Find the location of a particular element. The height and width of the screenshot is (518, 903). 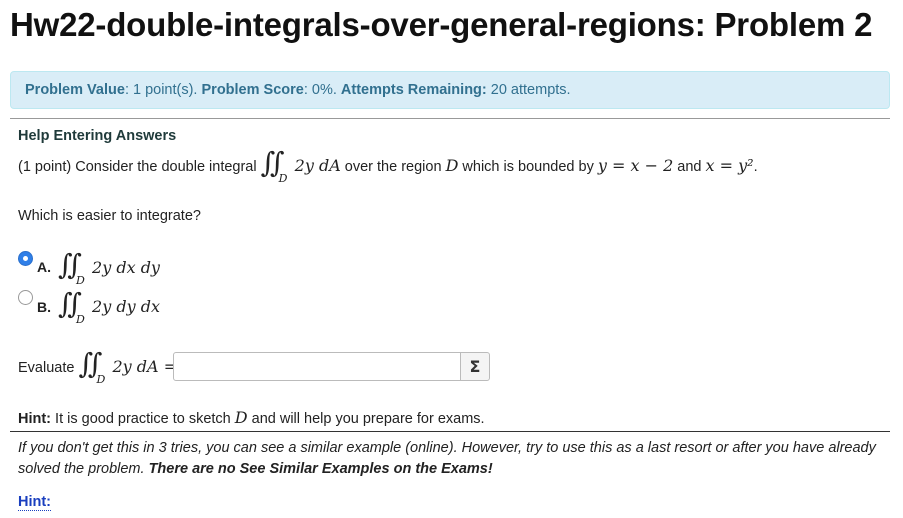

evaluate-region-sub: D is located at coordinates (101, 379).